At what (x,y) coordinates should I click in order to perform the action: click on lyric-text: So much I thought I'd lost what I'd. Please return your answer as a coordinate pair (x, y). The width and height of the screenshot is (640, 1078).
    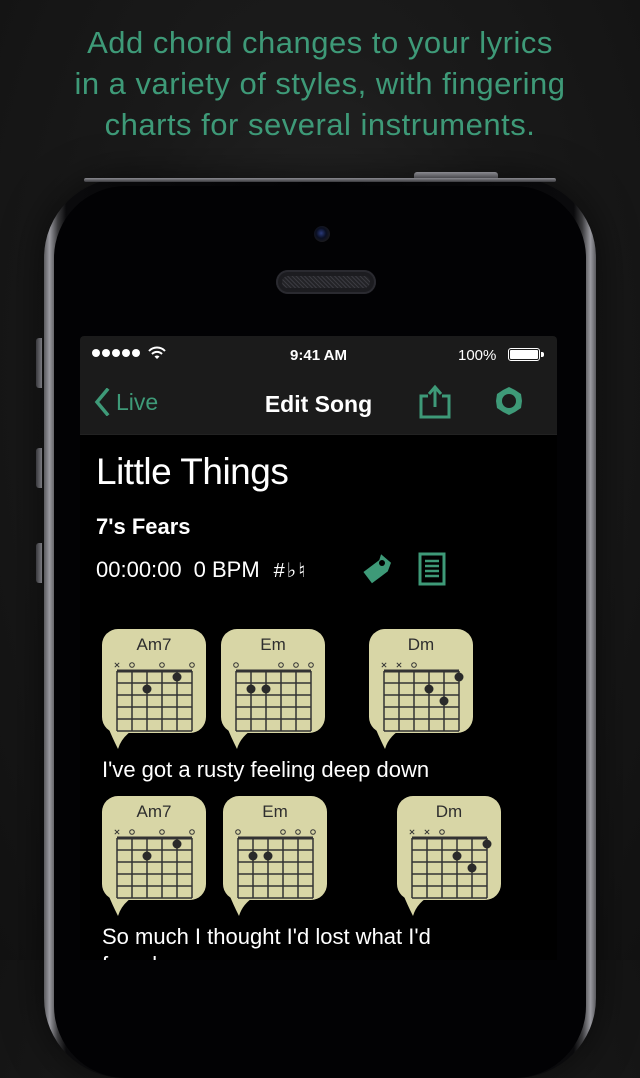
    Looking at the image, I should click on (266, 937).